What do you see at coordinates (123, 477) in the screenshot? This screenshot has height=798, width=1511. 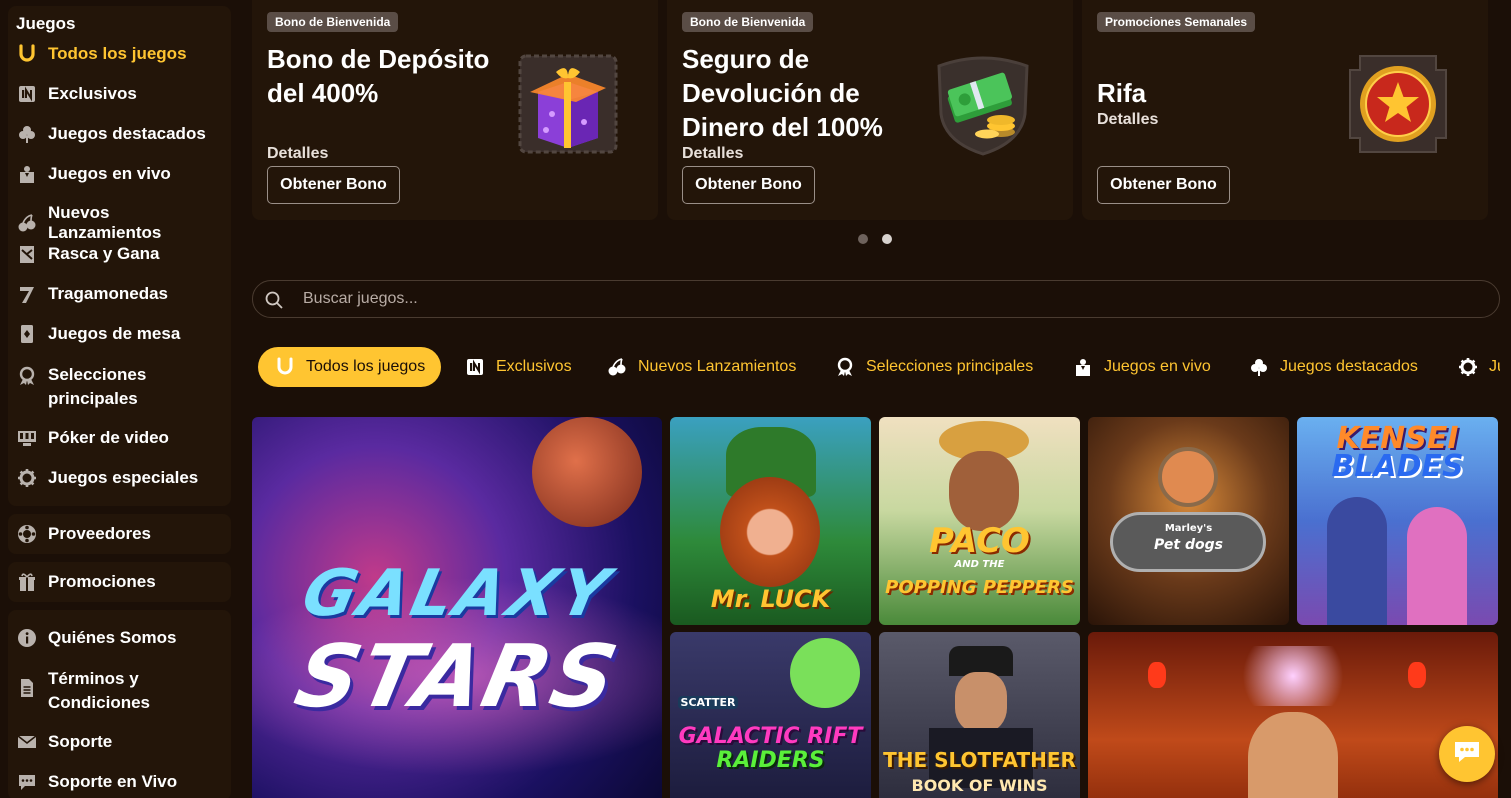 I see `sidebar-item-label: Juegos especiales` at bounding box center [123, 477].